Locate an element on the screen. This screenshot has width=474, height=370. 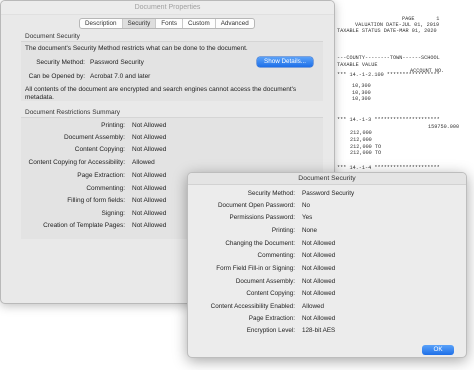
restriction-label: Commenting: is located at coordinates (105, 188).